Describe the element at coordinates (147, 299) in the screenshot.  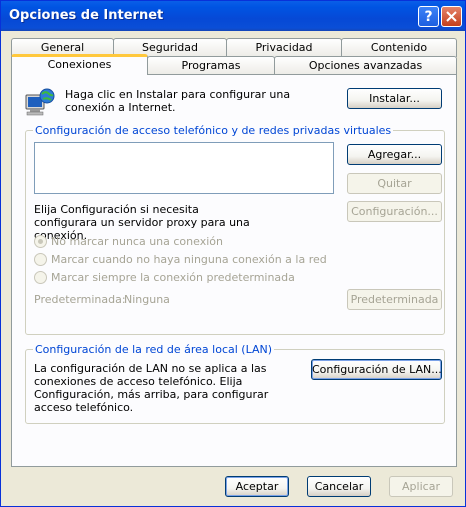
I see `default-value: Ninguna` at that location.